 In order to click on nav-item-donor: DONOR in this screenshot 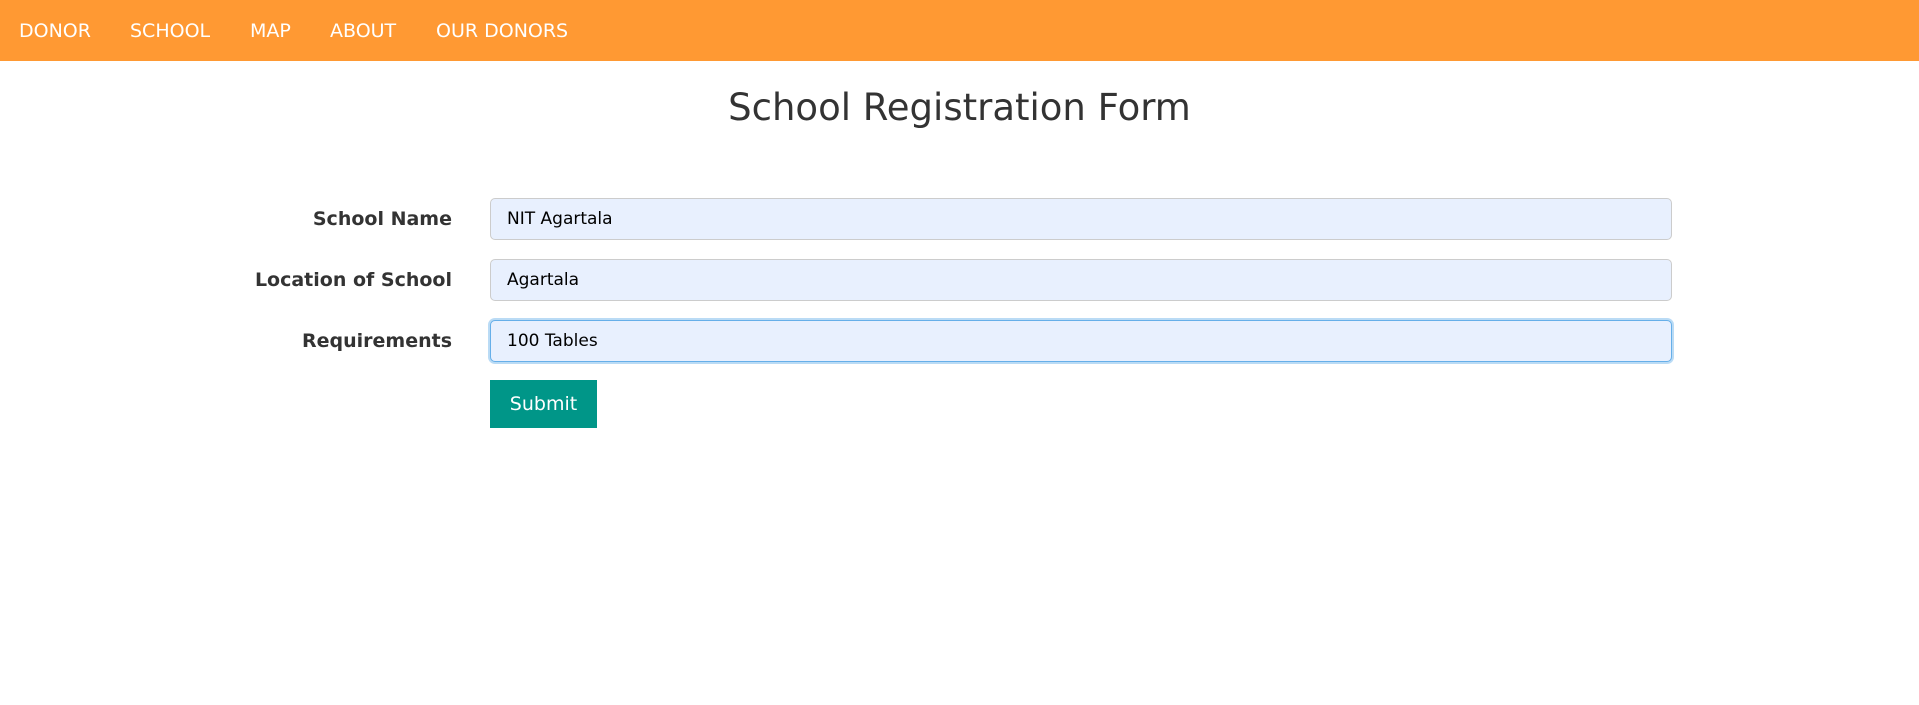, I will do `click(55, 31)`.